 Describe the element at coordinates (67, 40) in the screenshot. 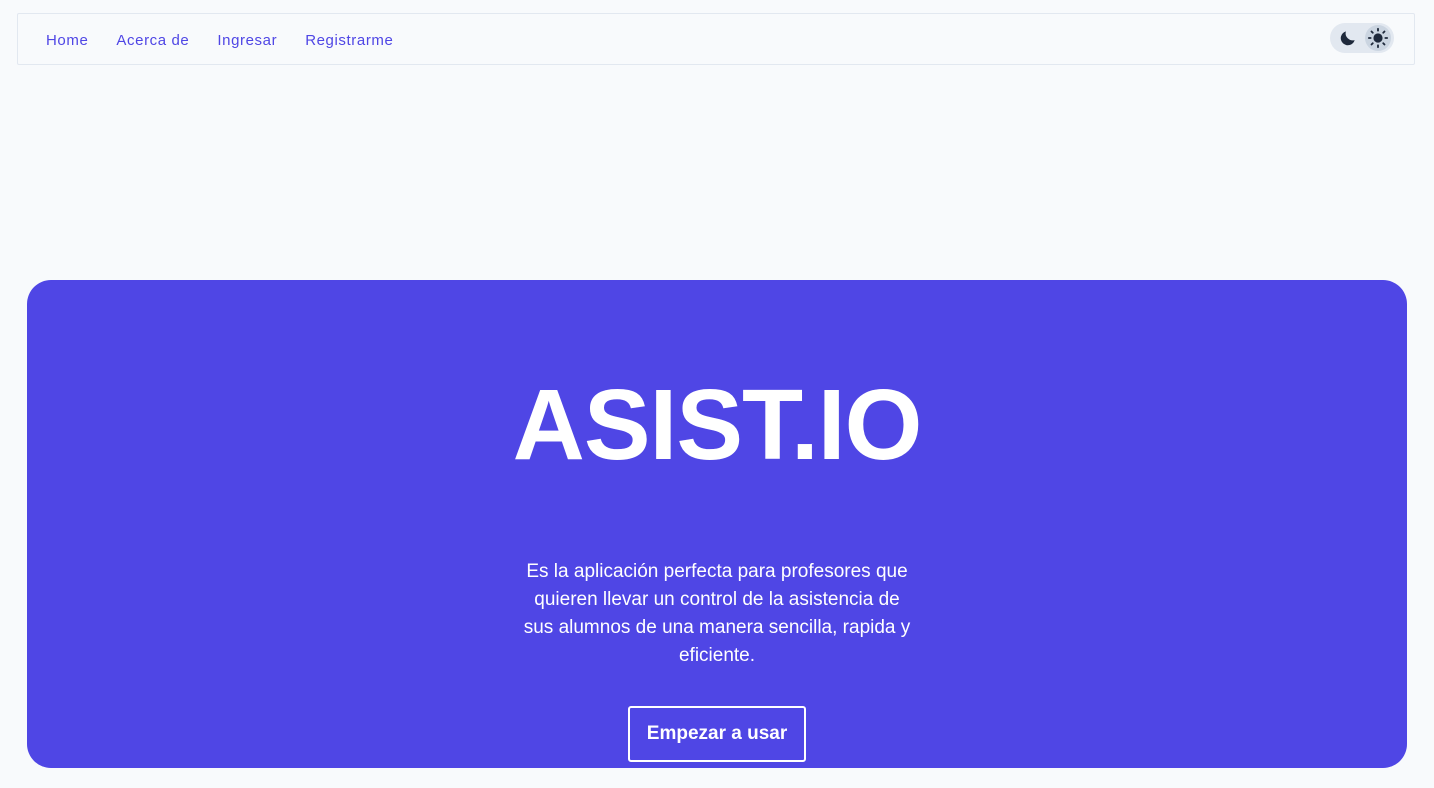

I see `nav-link-home: Home` at that location.